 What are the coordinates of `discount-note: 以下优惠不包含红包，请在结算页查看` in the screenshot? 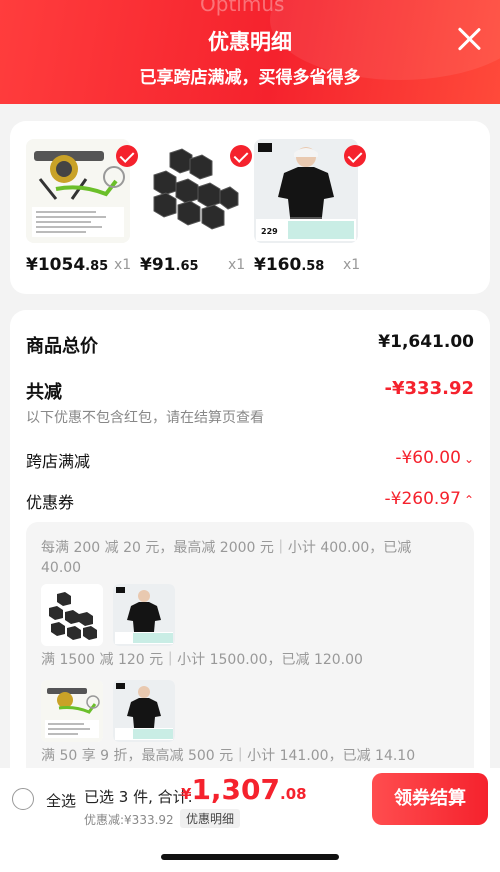 It's located at (145, 418).